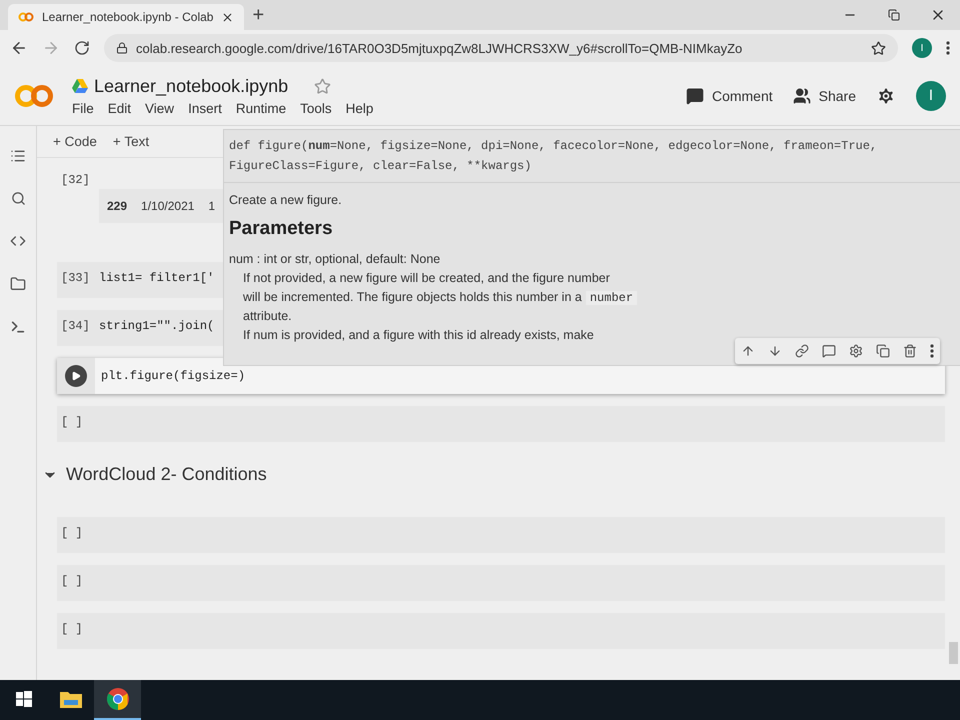 This screenshot has width=960, height=720. Describe the element at coordinates (412, 297) in the screenshot. I see `parameter-text: will be incremented. The figure objects holds this number in a` at that location.